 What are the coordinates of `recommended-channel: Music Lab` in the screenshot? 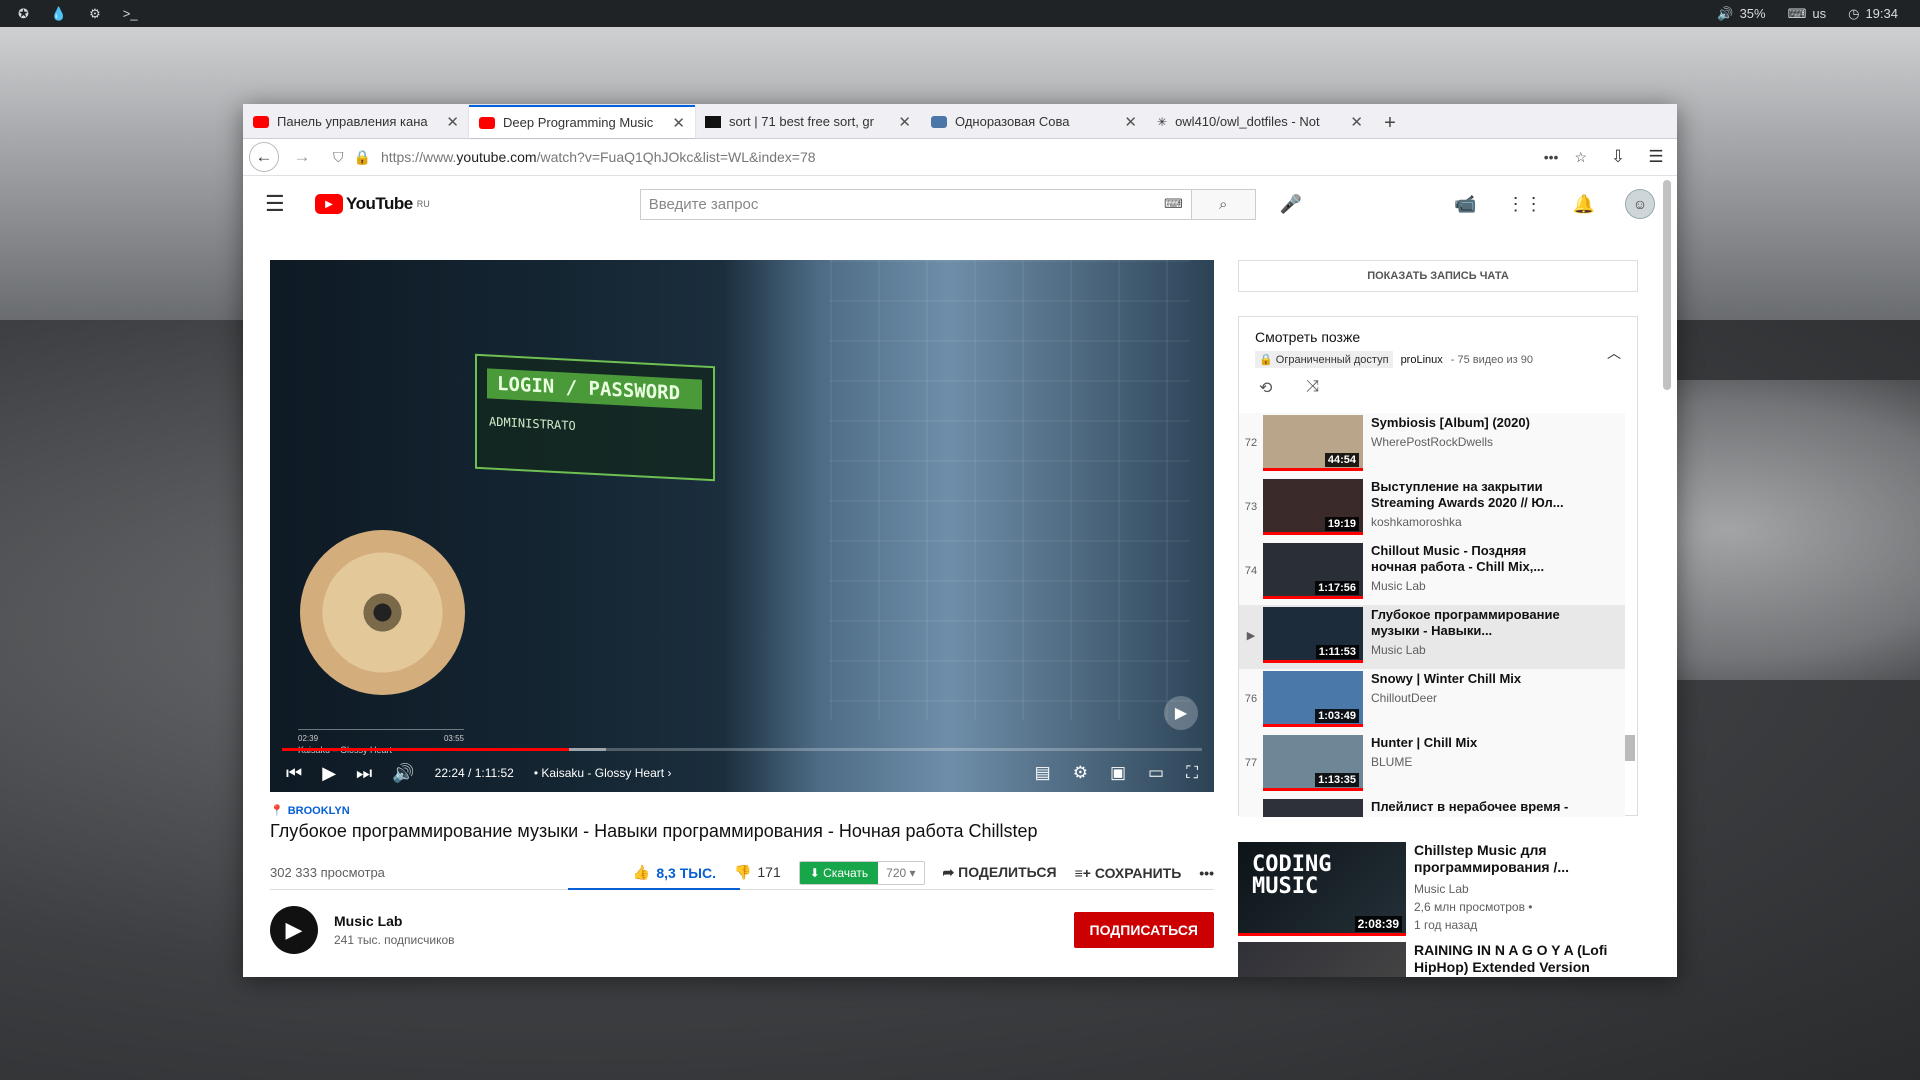 It's located at (1524, 889).